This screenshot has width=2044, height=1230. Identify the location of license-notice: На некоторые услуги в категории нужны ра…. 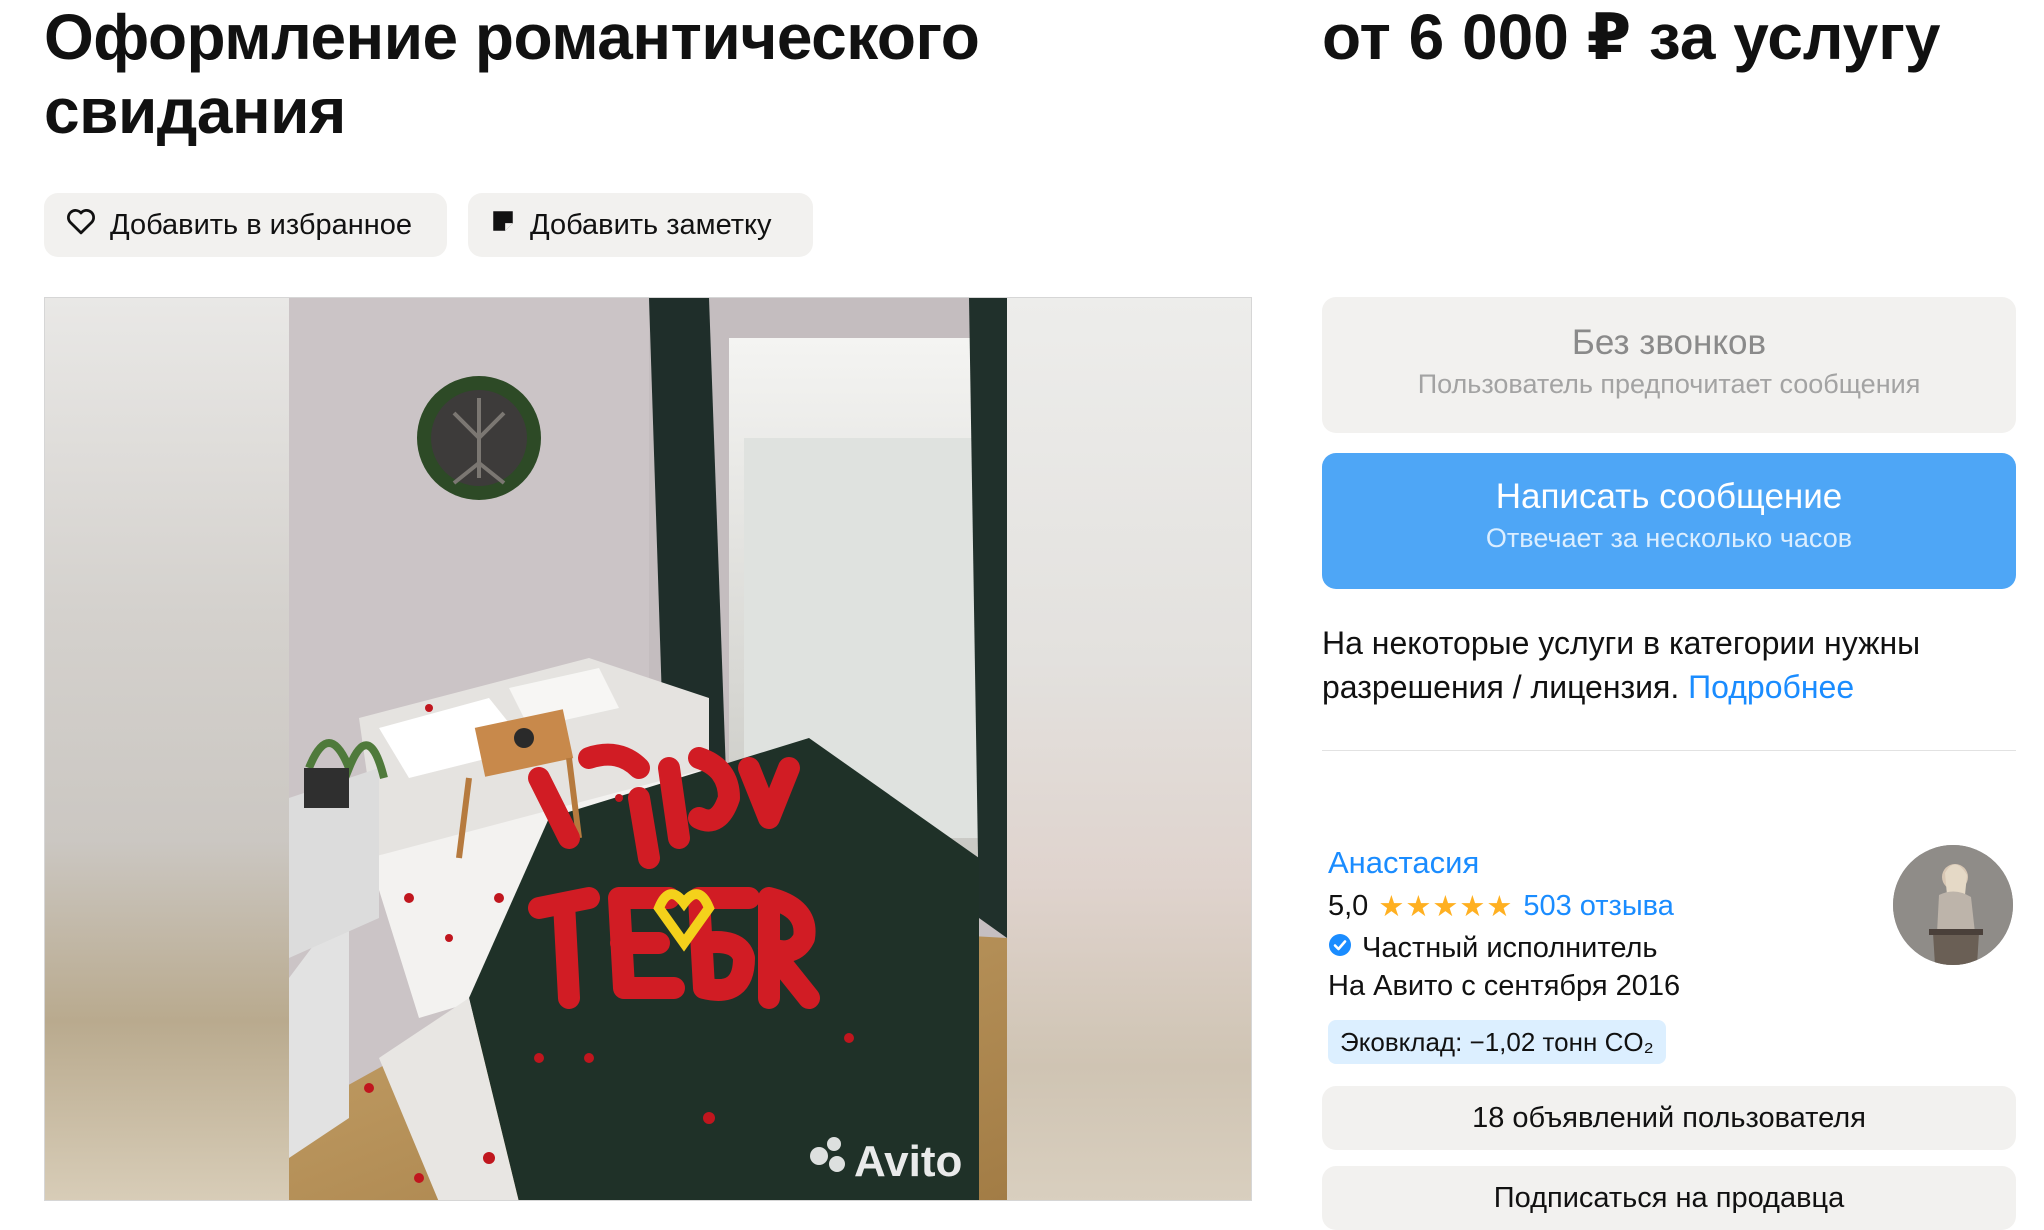
(1669, 665).